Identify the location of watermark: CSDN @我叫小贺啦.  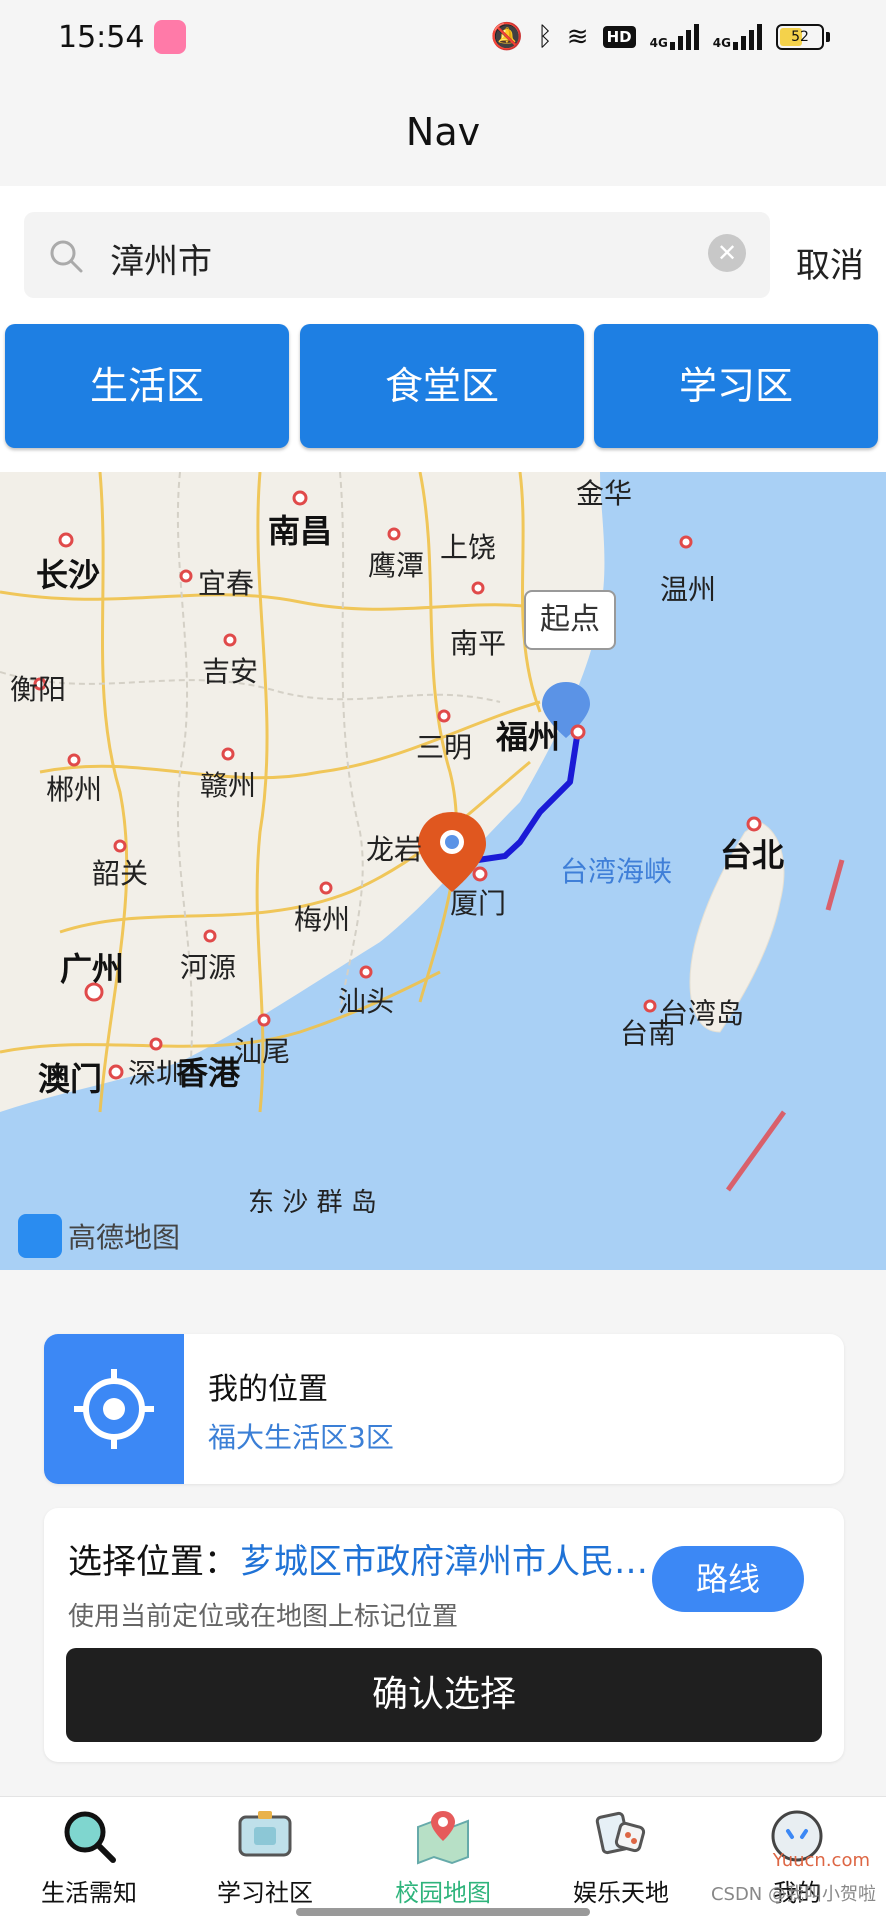
(793, 1894).